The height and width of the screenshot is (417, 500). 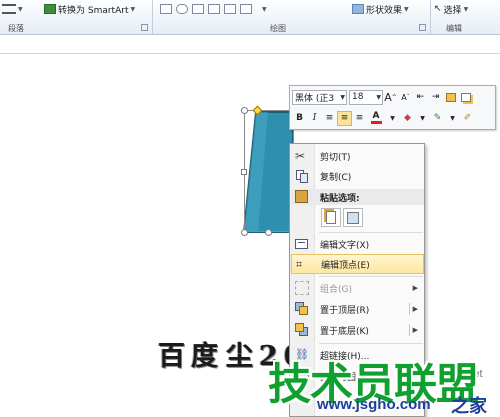 What do you see at coordinates (89, 9) in the screenshot?
I see `convert-smartart-button: 转换为 SmartArt ▼` at bounding box center [89, 9].